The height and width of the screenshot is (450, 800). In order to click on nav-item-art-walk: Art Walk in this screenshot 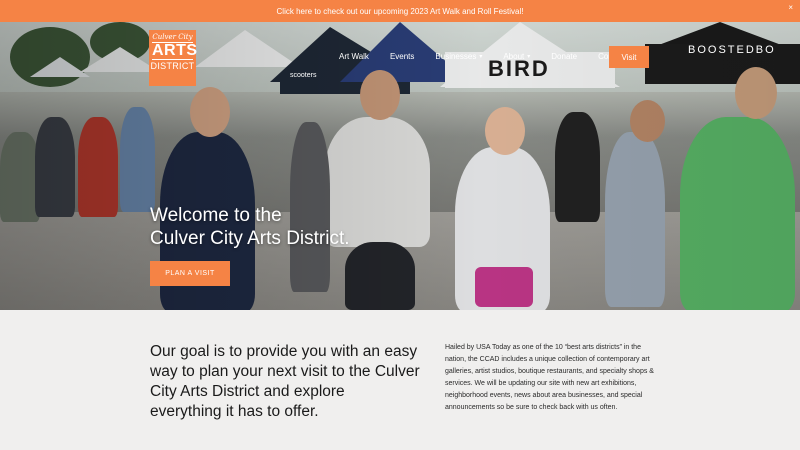, I will do `click(354, 56)`.